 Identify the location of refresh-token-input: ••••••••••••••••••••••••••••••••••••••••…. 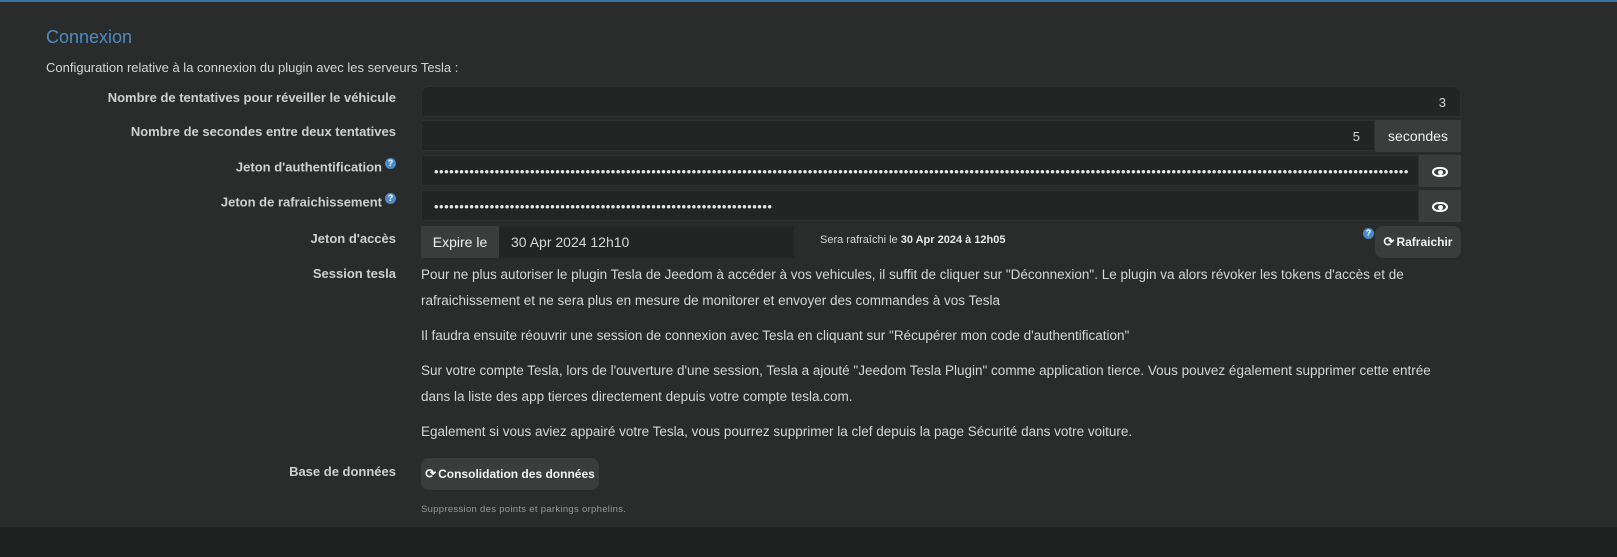
(920, 205).